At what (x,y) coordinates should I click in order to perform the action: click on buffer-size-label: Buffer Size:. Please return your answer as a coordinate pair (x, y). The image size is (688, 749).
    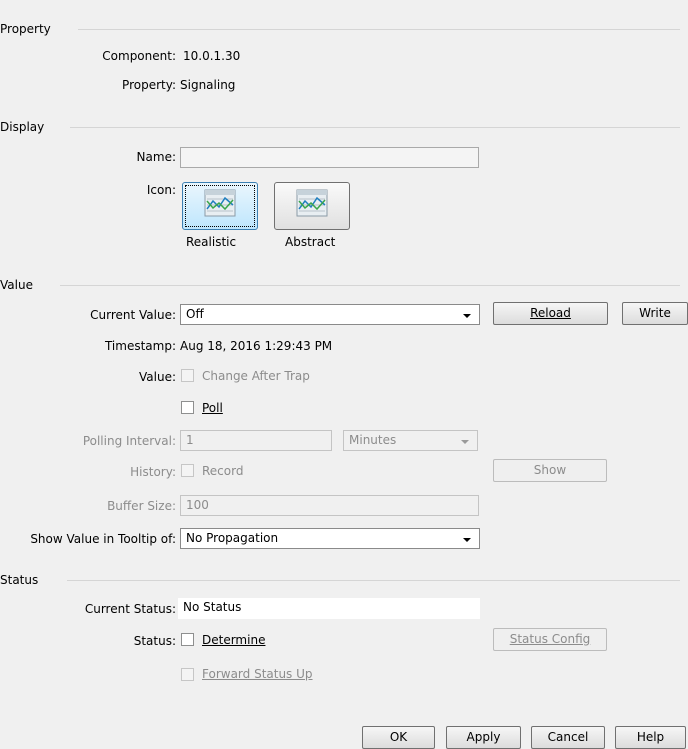
    Looking at the image, I should click on (141, 506).